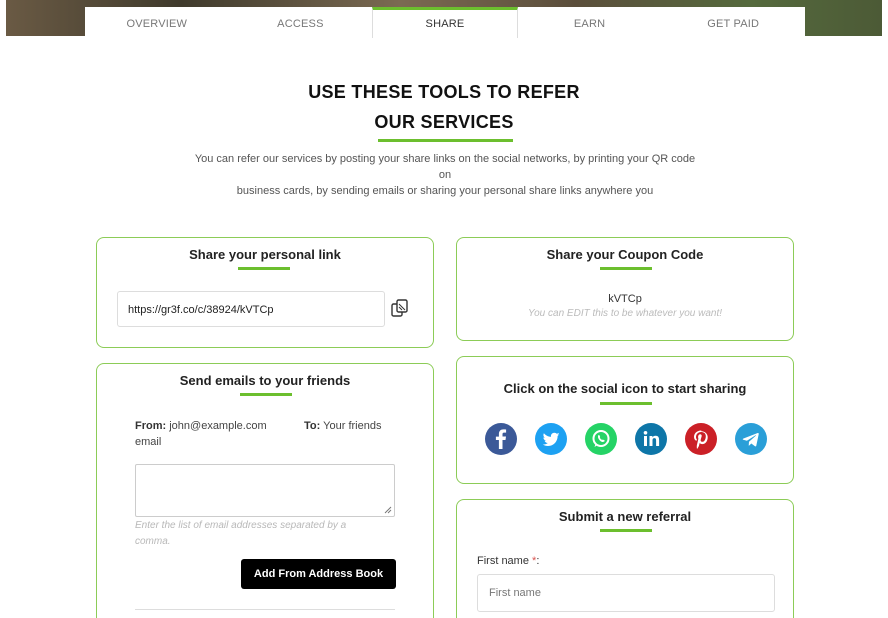  What do you see at coordinates (625, 254) in the screenshot?
I see `coupon-title: Share your Coupon Code` at bounding box center [625, 254].